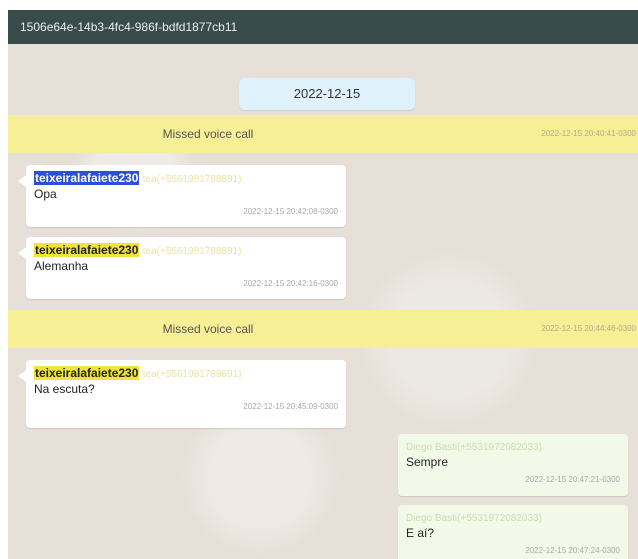 The image size is (638, 559). What do you see at coordinates (186, 194) in the screenshot?
I see `message-text: Opa` at bounding box center [186, 194].